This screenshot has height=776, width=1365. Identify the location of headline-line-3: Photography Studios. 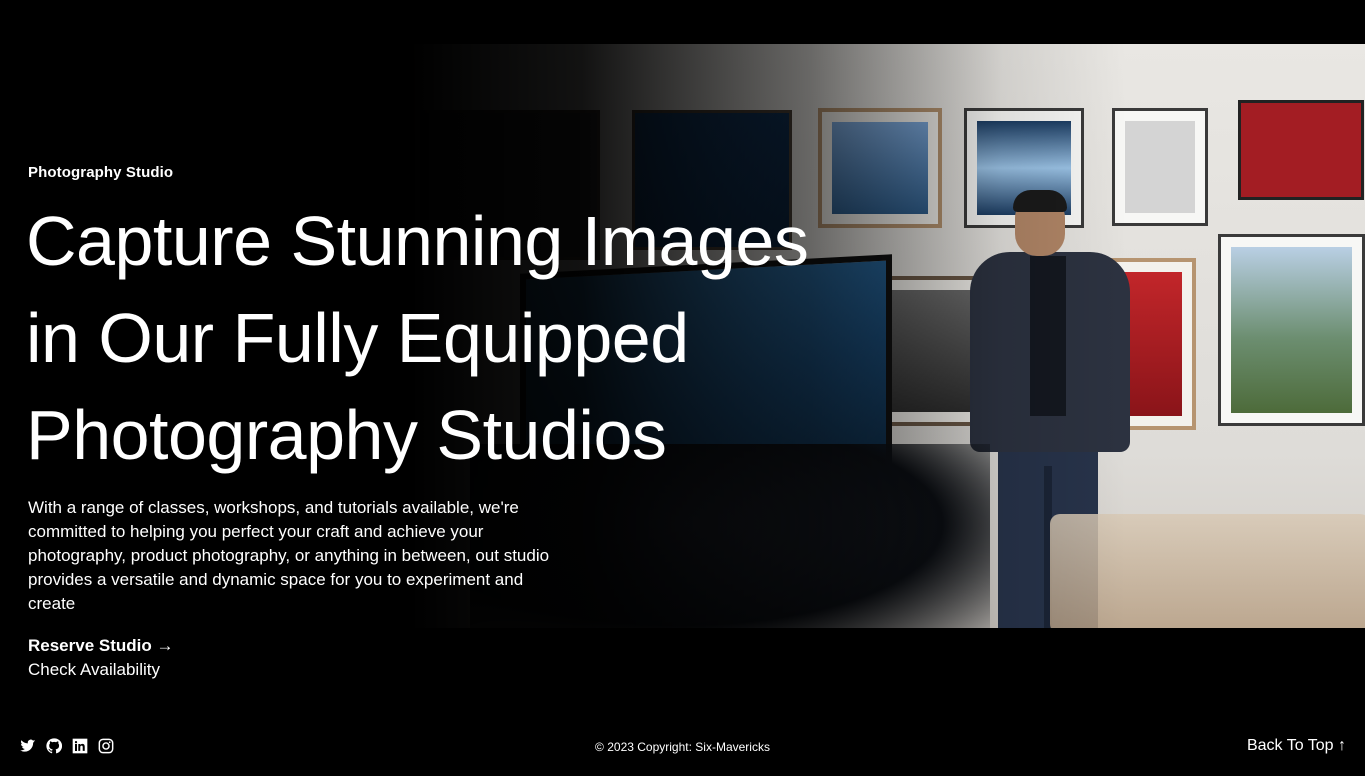
(346, 435).